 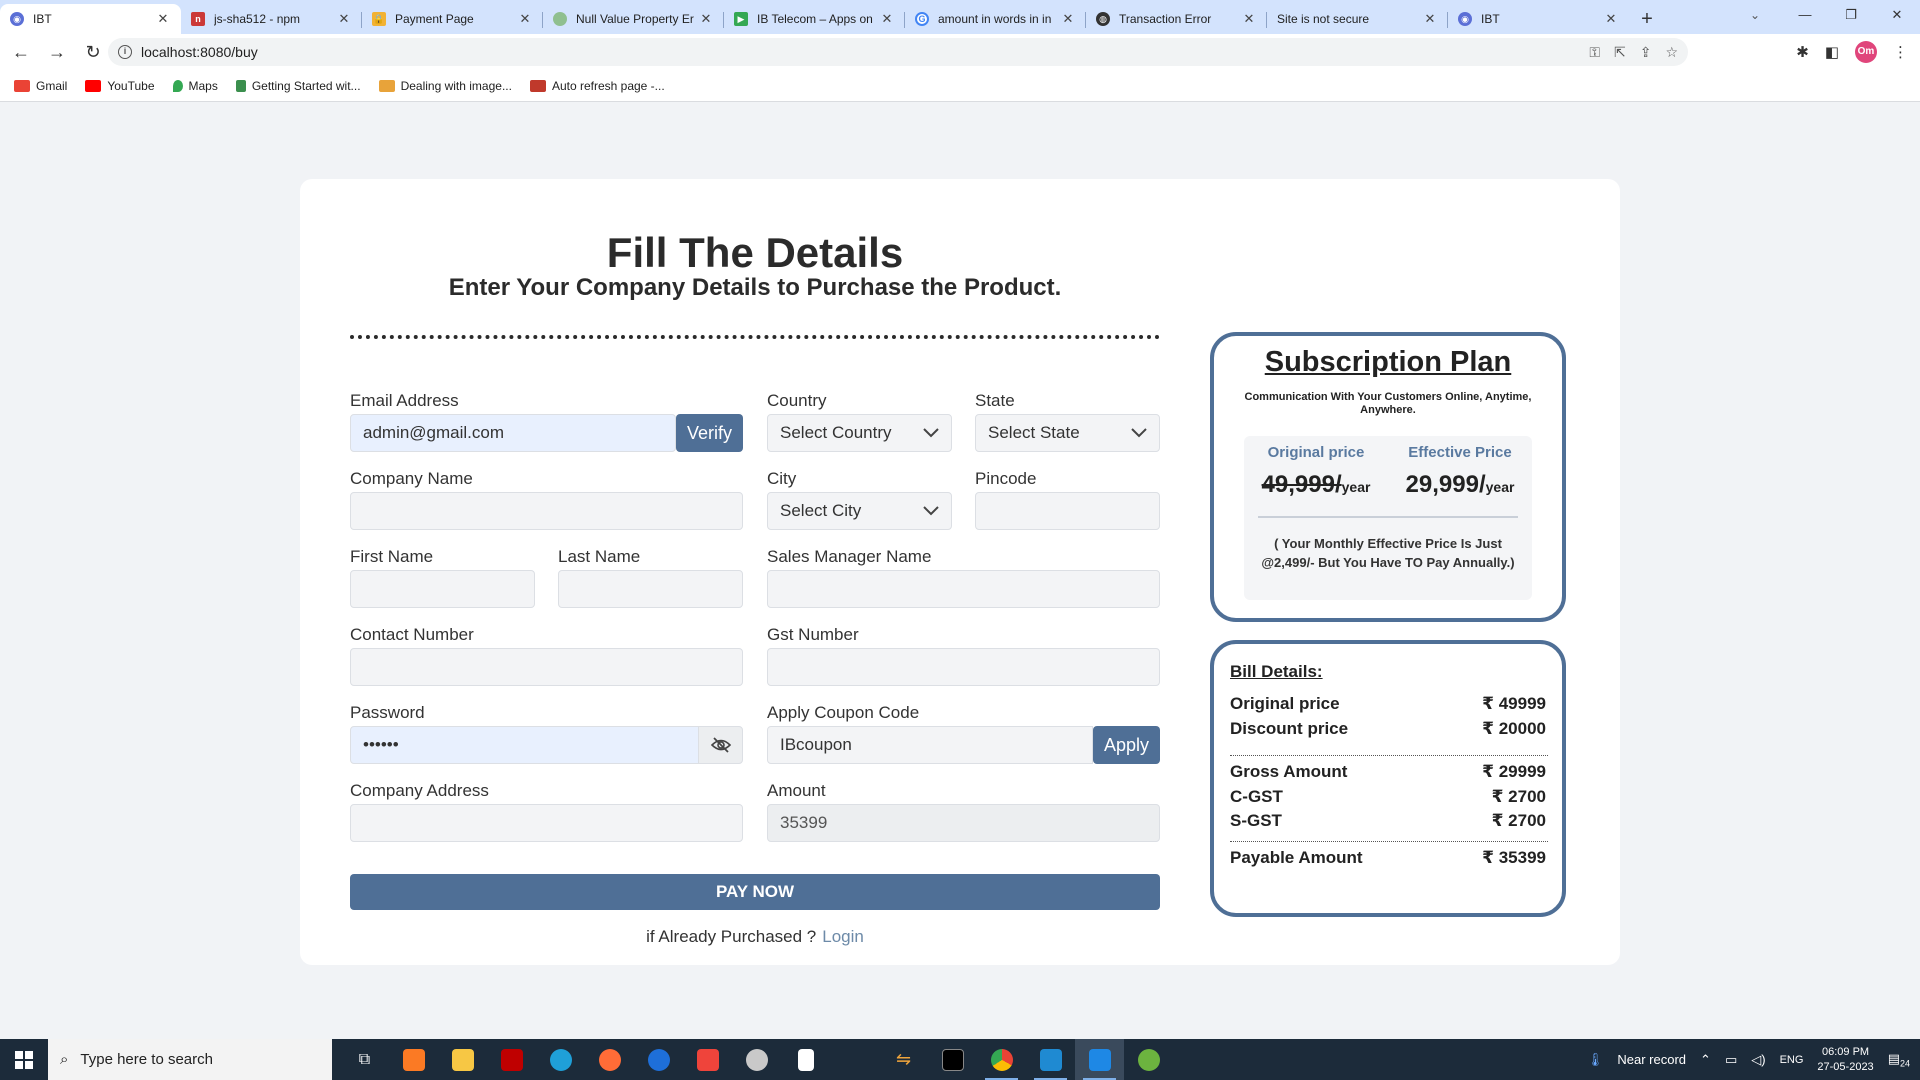 What do you see at coordinates (963, 667) in the screenshot?
I see `gst-number-field` at bounding box center [963, 667].